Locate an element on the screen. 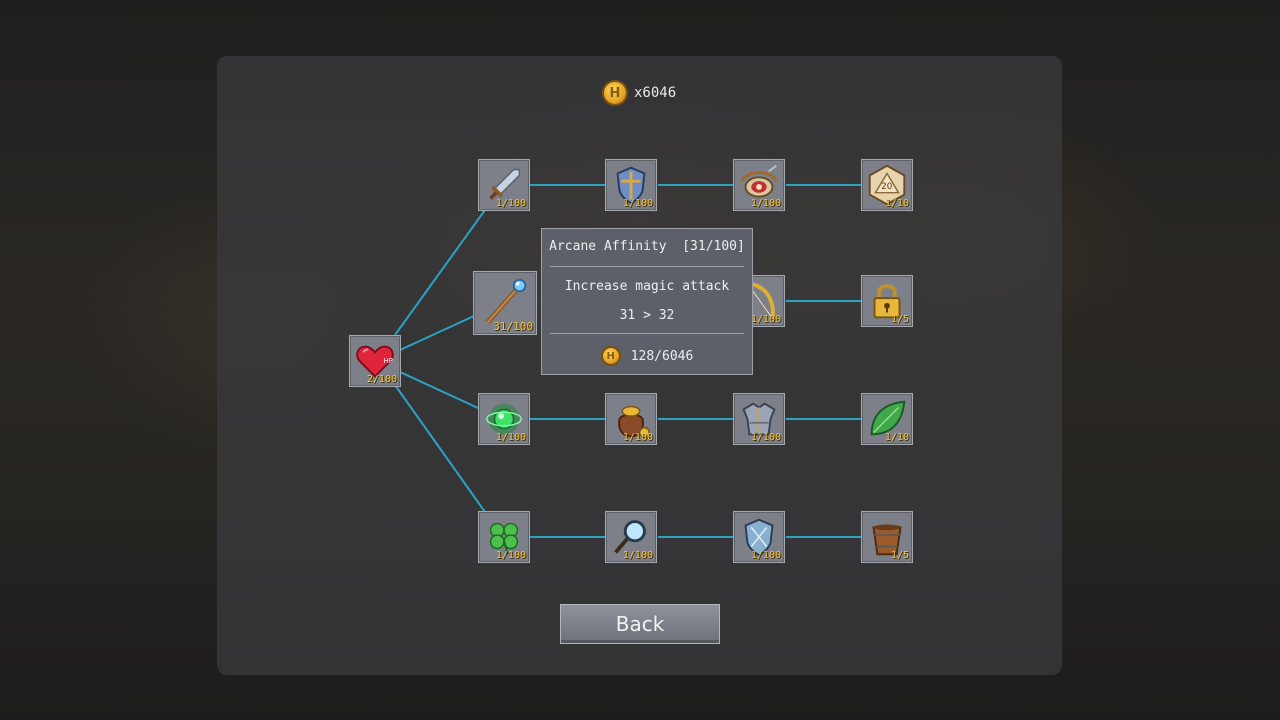 The width and height of the screenshot is (1280, 720). tooltip-title: Arcane Affinity [31/100] is located at coordinates (647, 246).